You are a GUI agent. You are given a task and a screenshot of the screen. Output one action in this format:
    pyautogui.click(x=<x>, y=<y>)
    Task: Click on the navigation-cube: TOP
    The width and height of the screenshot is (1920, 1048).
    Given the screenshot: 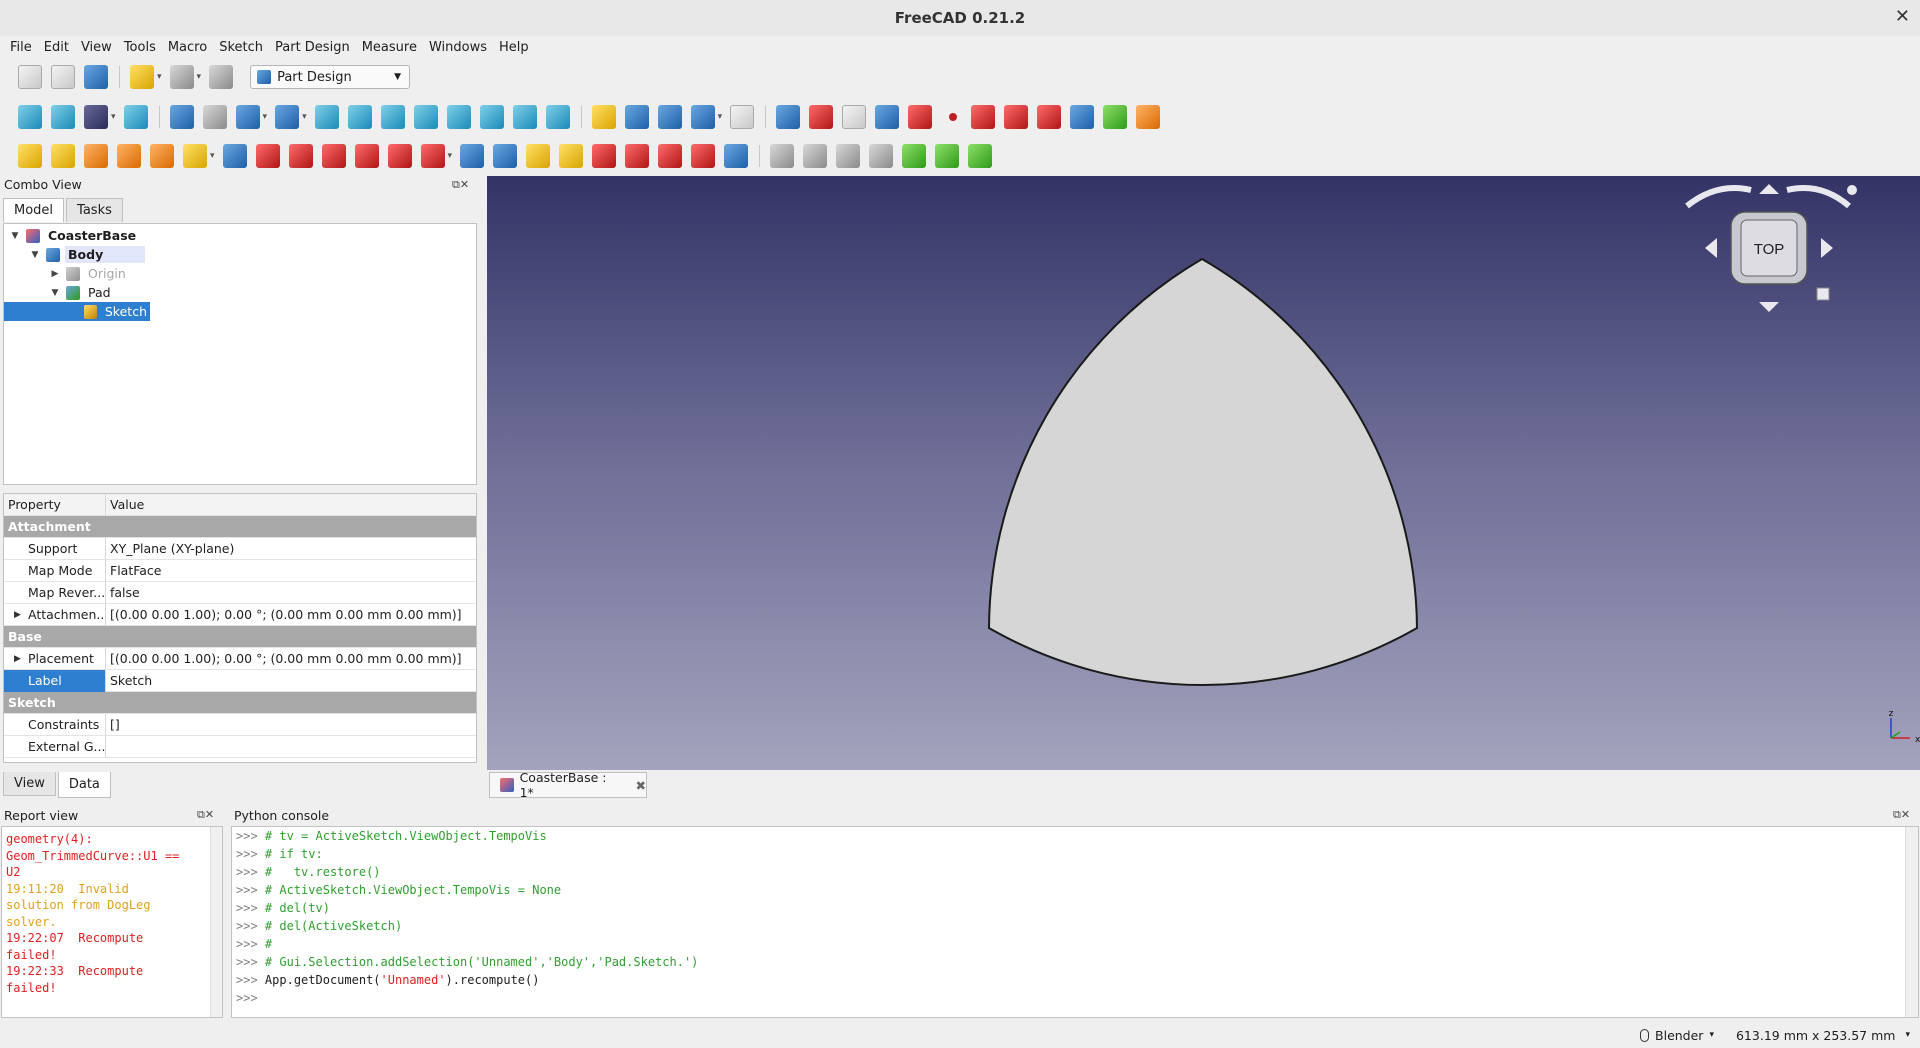 What is the action you would take?
    pyautogui.click(x=1771, y=248)
    